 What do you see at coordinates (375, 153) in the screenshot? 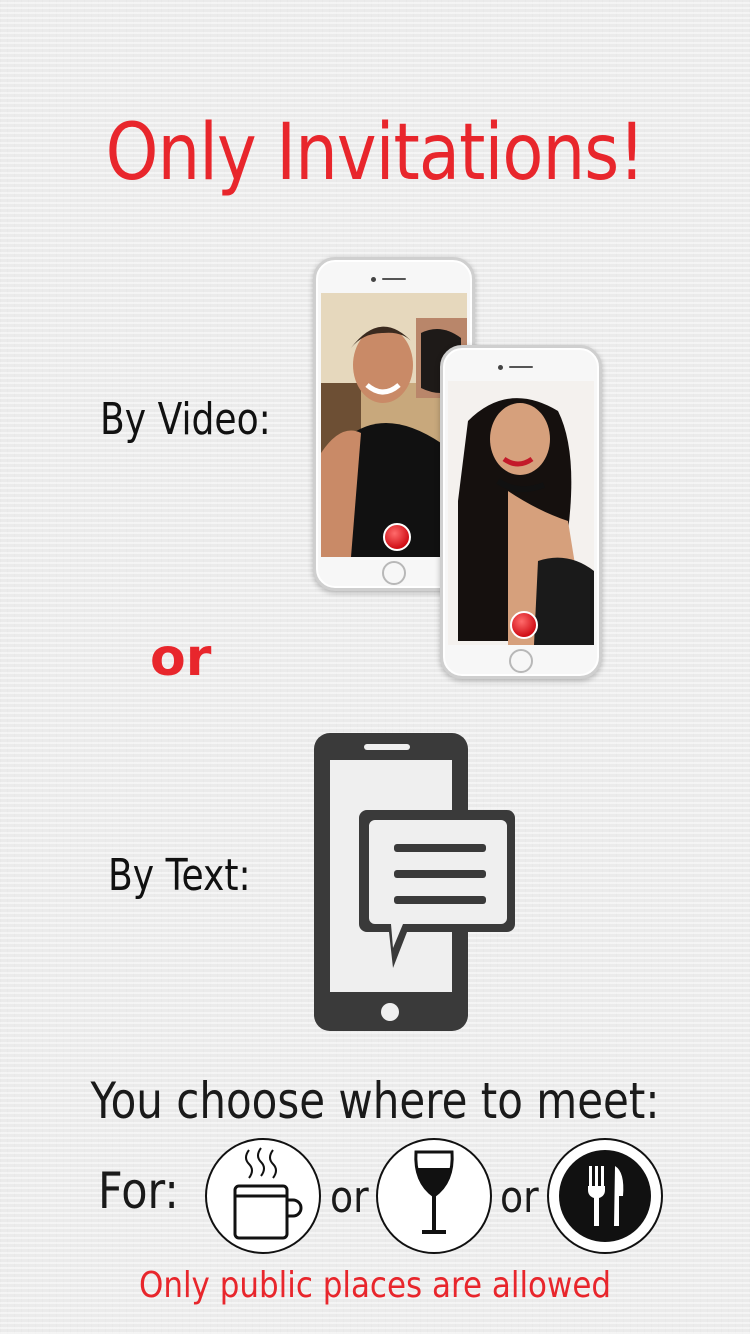
I see `page-title: Only Invitations!` at bounding box center [375, 153].